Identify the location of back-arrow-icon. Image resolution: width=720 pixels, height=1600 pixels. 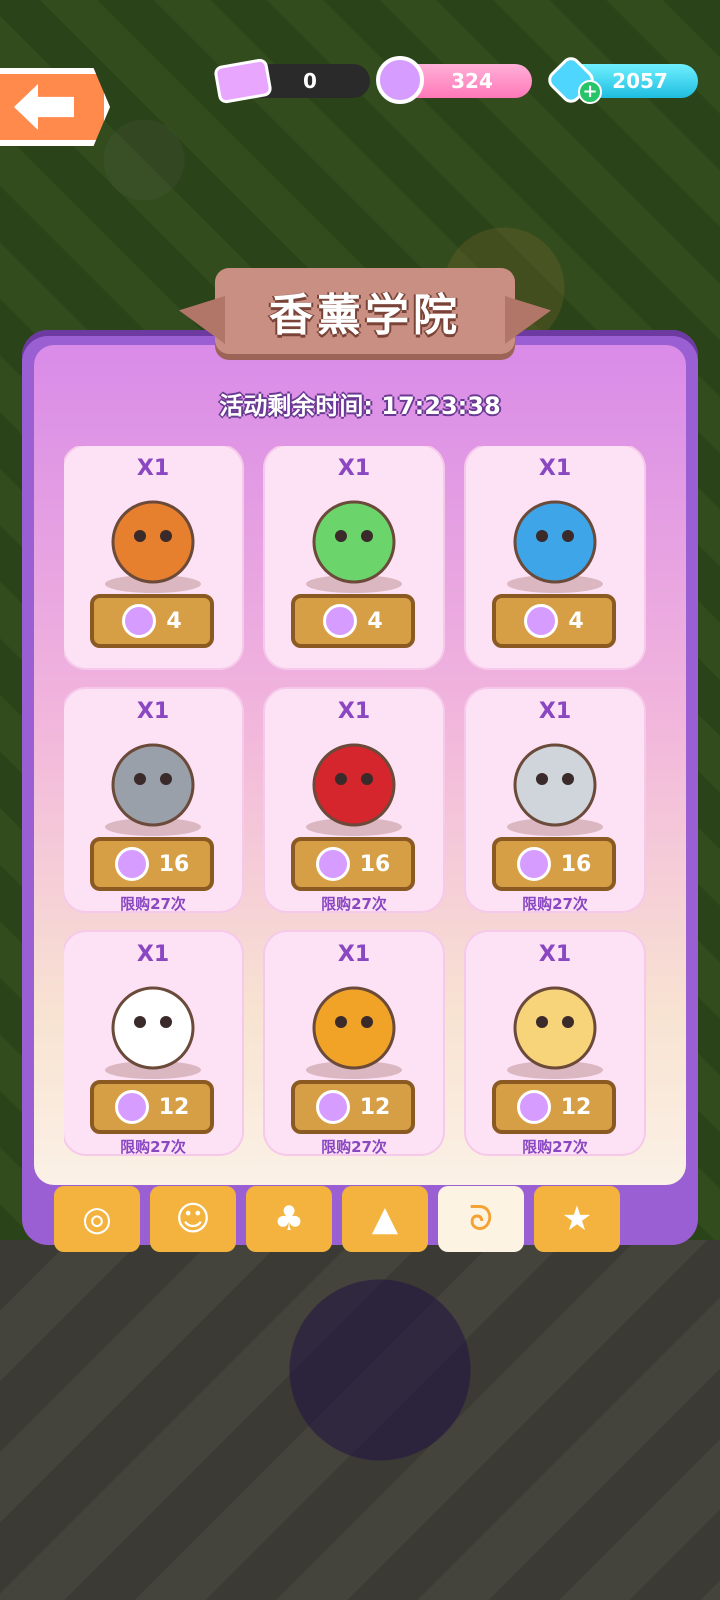
(44, 107).